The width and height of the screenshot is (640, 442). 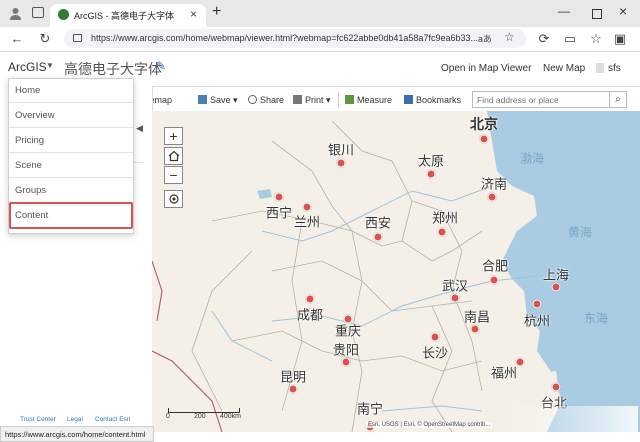 I want to click on refresh-icon: ↻, so click(x=45, y=39).